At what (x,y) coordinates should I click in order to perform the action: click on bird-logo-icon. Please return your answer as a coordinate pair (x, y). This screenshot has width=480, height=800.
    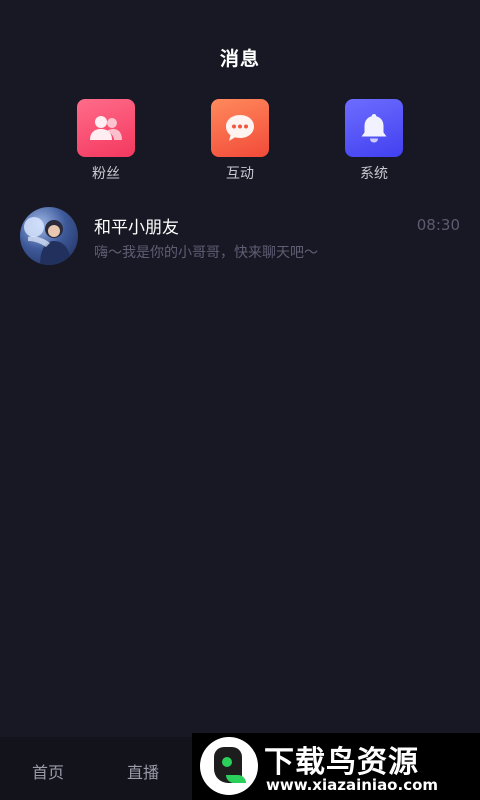
    Looking at the image, I should click on (229, 766).